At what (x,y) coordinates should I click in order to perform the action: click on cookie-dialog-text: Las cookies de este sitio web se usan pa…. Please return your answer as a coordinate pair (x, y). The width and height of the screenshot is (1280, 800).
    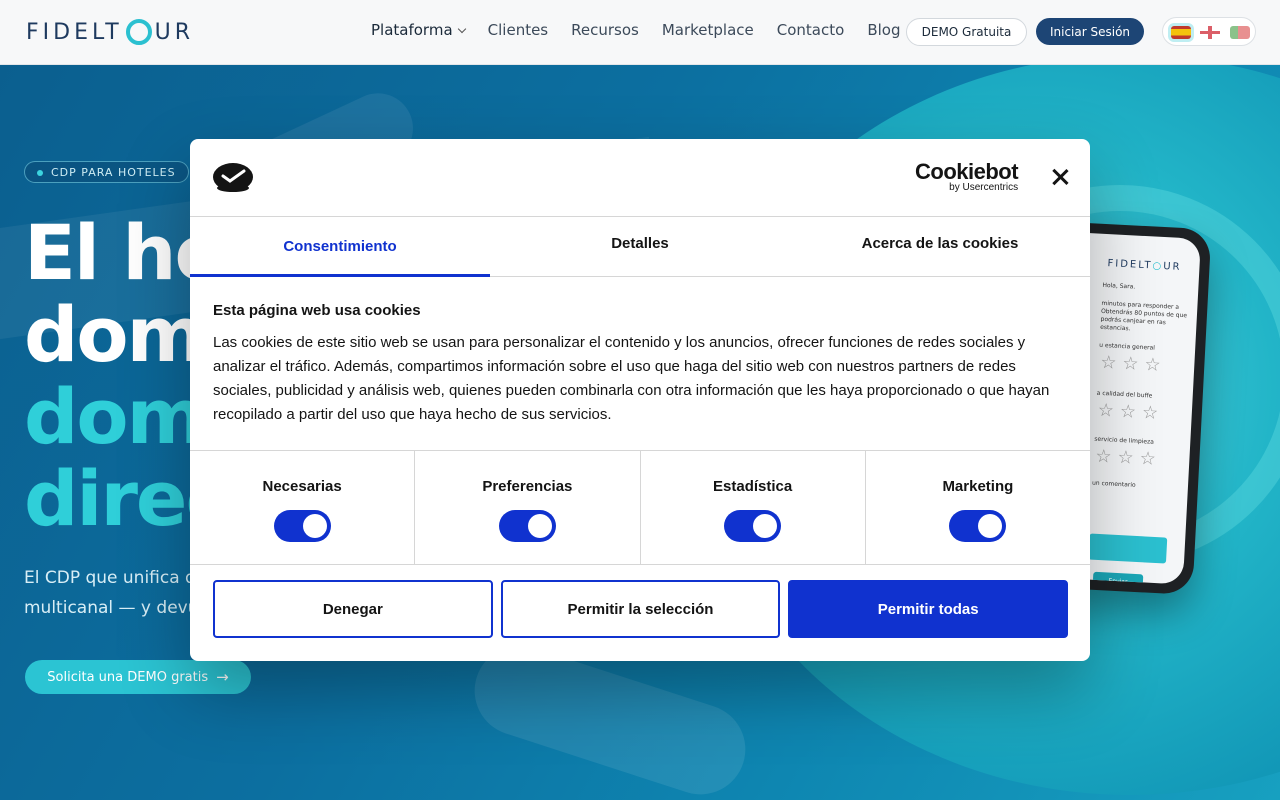
    Looking at the image, I should click on (631, 378).